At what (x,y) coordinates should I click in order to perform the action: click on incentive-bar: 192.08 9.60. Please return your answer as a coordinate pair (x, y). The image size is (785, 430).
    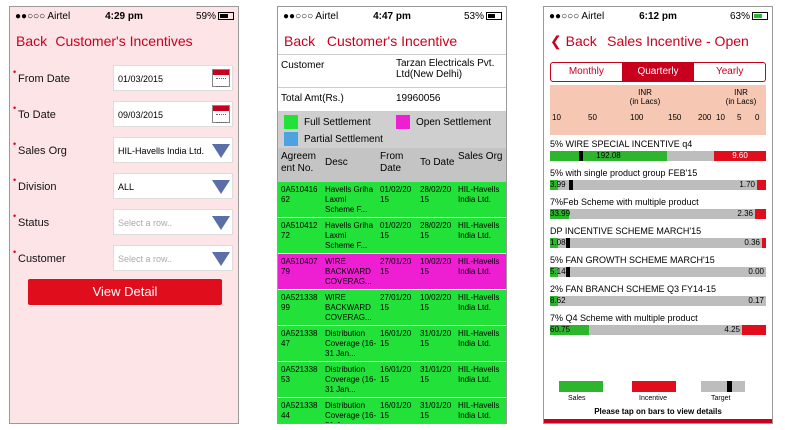
    Looking at the image, I should click on (658, 156).